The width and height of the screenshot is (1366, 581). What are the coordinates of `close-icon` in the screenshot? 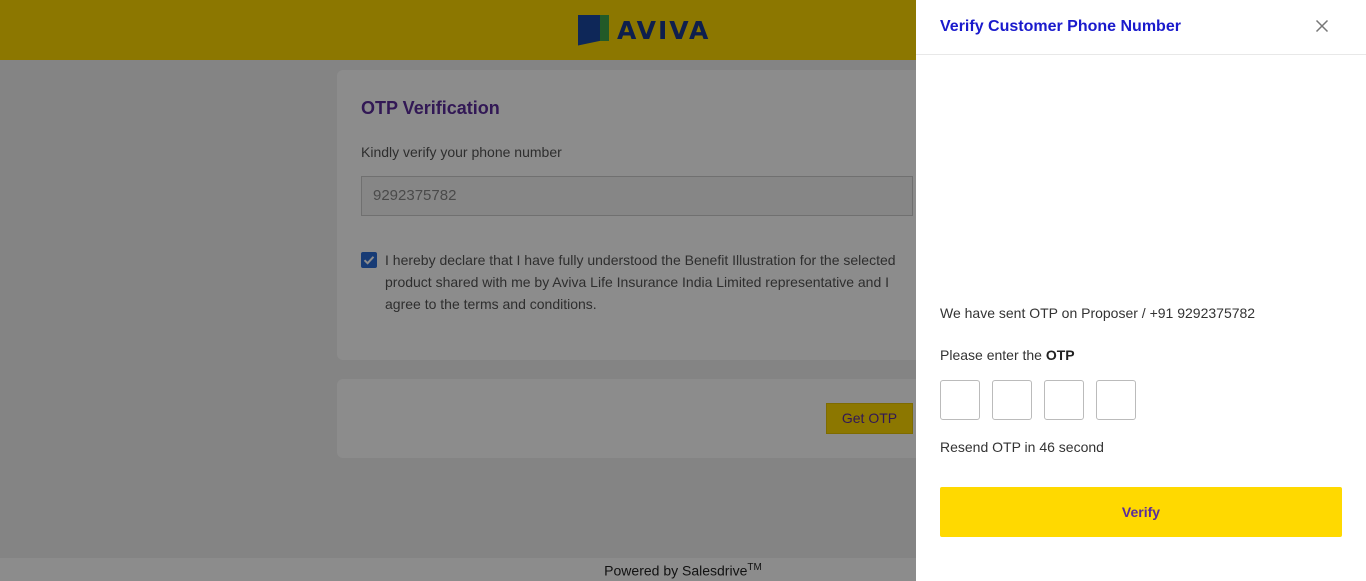 It's located at (1322, 26).